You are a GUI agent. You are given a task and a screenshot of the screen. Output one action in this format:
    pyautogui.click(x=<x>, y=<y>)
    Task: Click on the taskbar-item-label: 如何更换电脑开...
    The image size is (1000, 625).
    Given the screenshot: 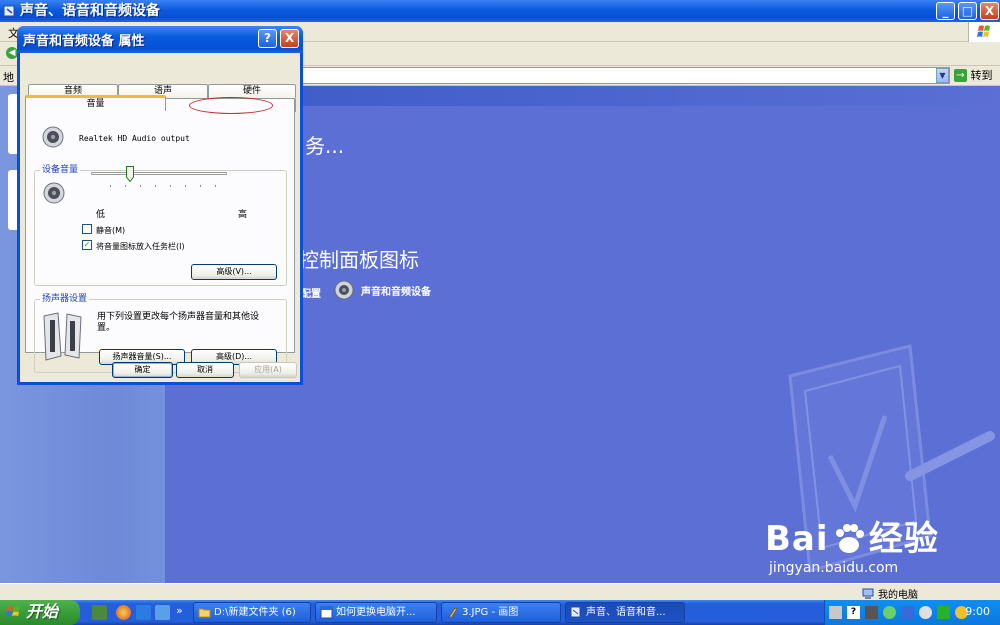 What is the action you would take?
    pyautogui.click(x=376, y=612)
    